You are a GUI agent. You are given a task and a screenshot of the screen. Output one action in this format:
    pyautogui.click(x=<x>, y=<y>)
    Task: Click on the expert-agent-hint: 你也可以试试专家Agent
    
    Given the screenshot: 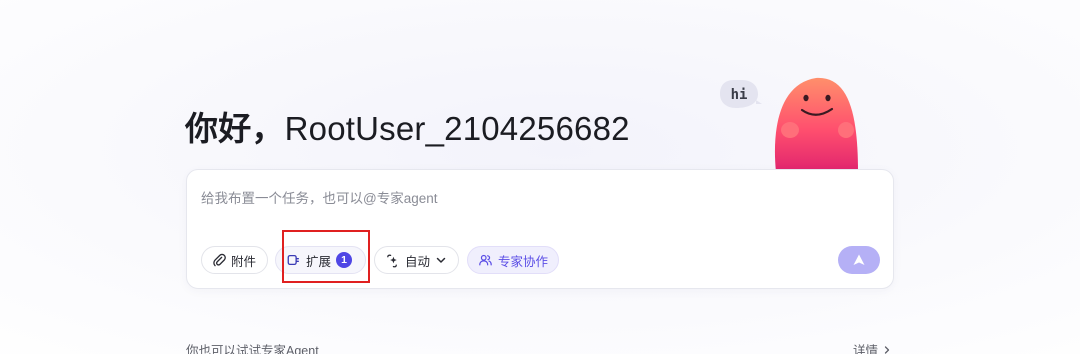 What is the action you would take?
    pyautogui.click(x=252, y=349)
    